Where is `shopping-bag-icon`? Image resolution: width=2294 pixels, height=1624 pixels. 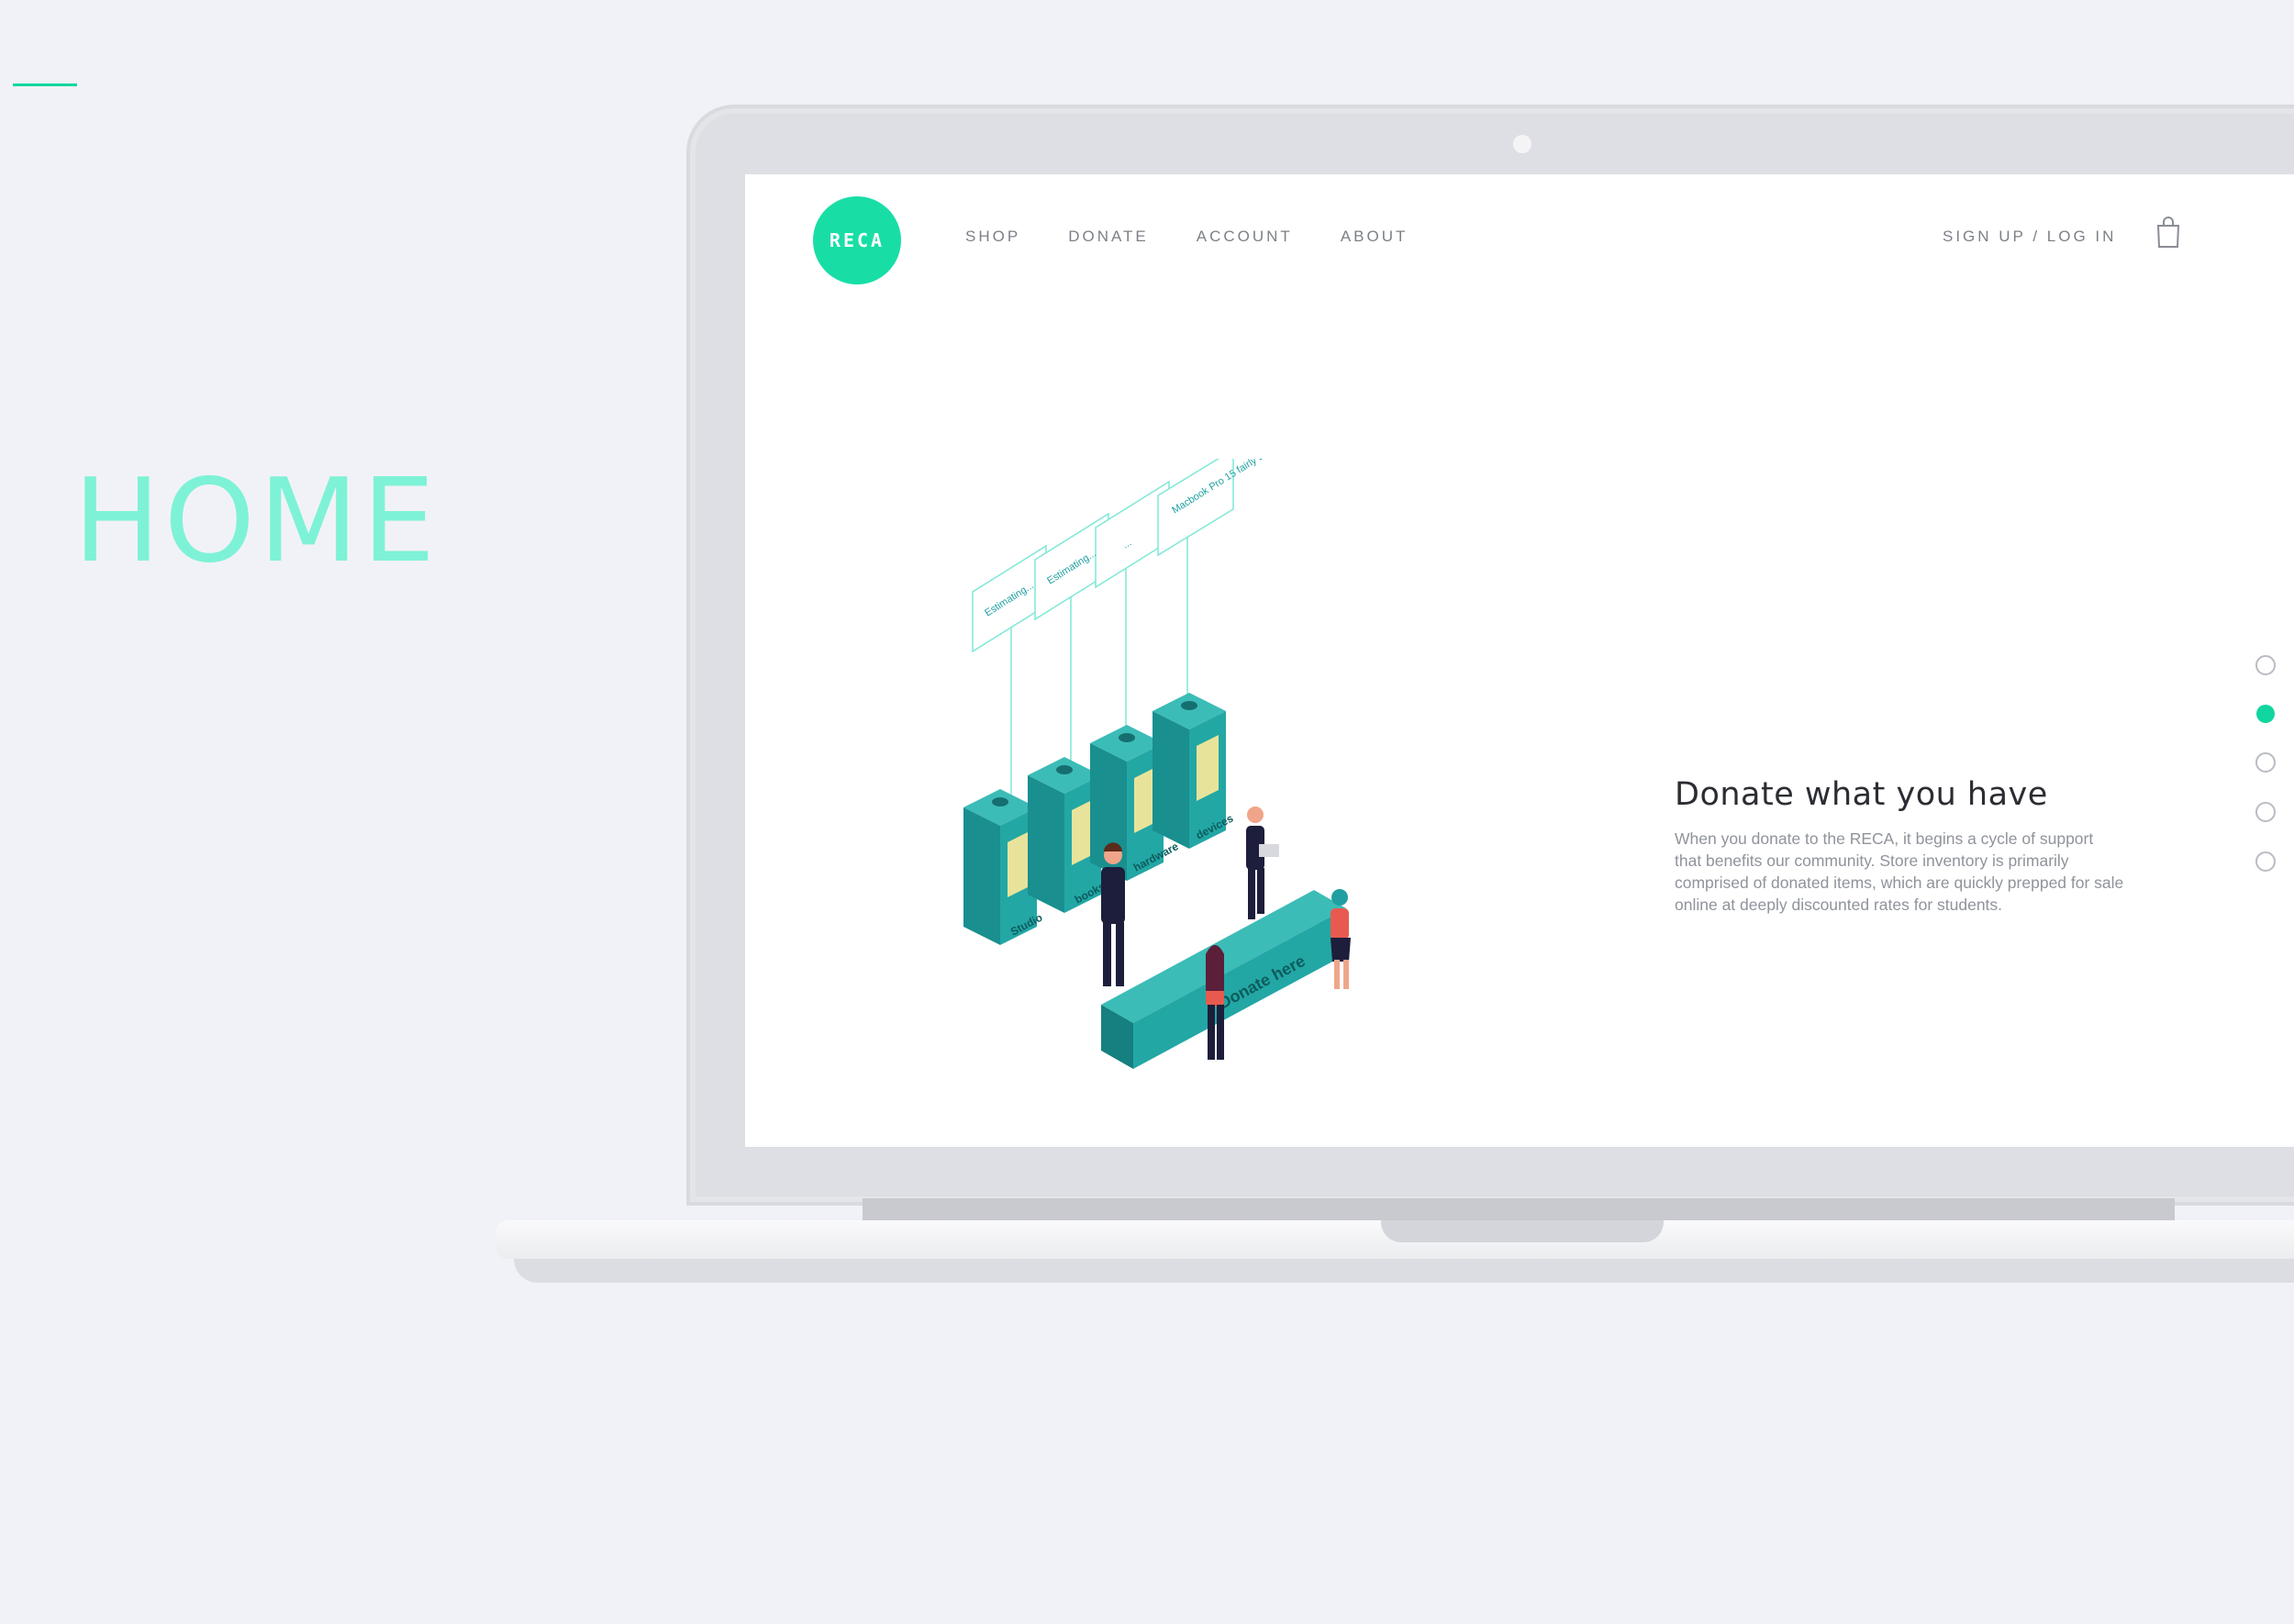 shopping-bag-icon is located at coordinates (2168, 232).